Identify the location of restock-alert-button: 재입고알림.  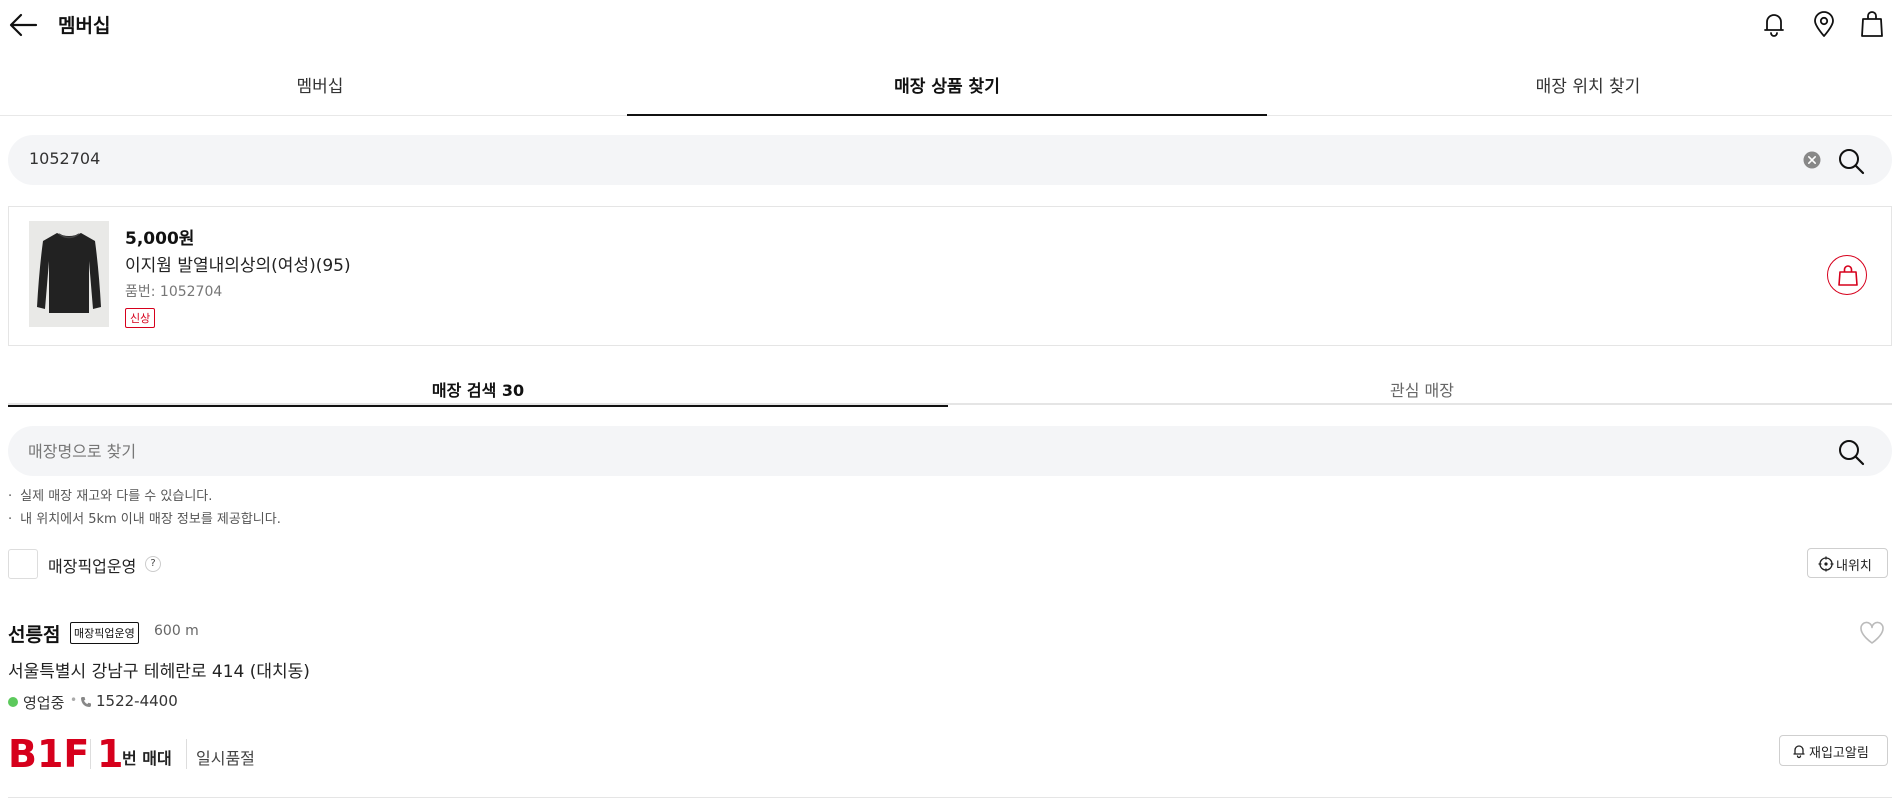
(1833, 750).